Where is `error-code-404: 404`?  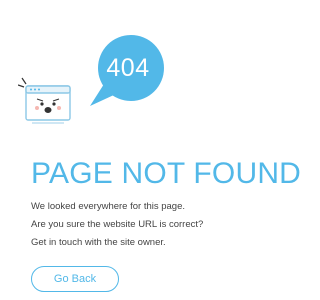 error-code-404: 404 is located at coordinates (128, 68).